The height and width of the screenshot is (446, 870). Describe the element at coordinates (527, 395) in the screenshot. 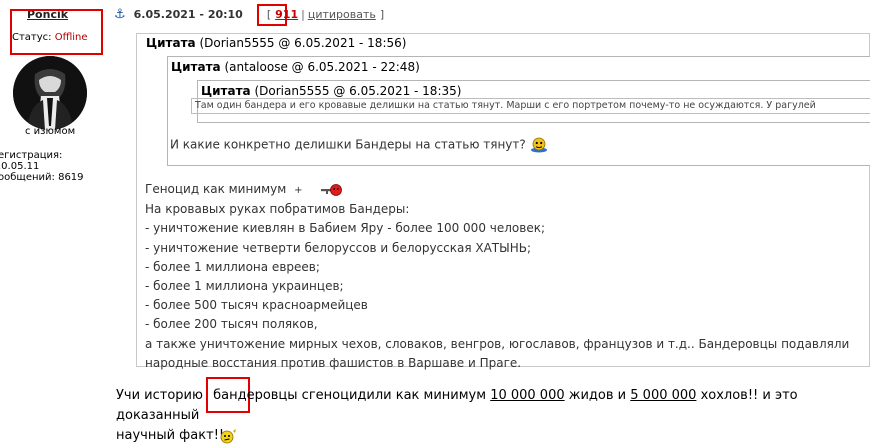

I see `reply-number: 10 000 000` at that location.